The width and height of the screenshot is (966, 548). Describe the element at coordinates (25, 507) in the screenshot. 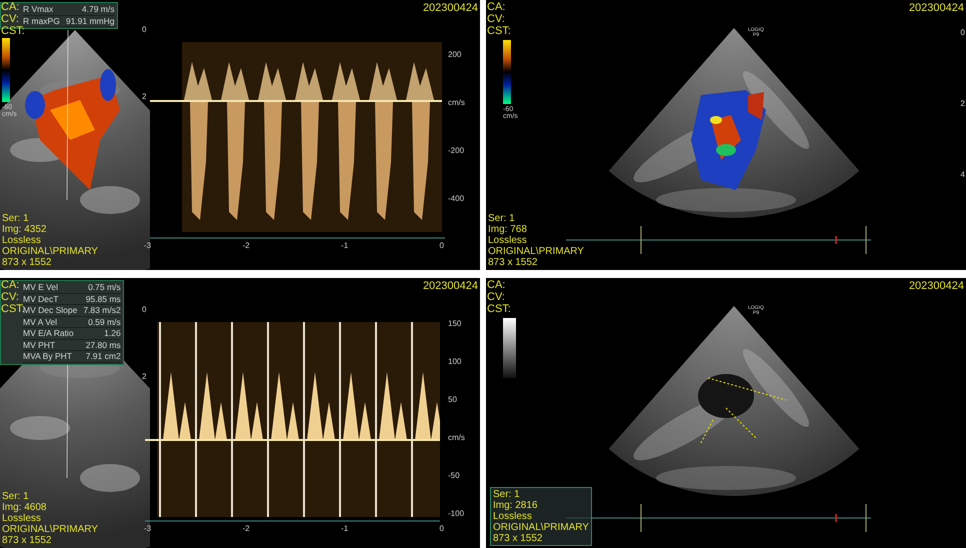

I see `image-info: Img: 4608` at that location.